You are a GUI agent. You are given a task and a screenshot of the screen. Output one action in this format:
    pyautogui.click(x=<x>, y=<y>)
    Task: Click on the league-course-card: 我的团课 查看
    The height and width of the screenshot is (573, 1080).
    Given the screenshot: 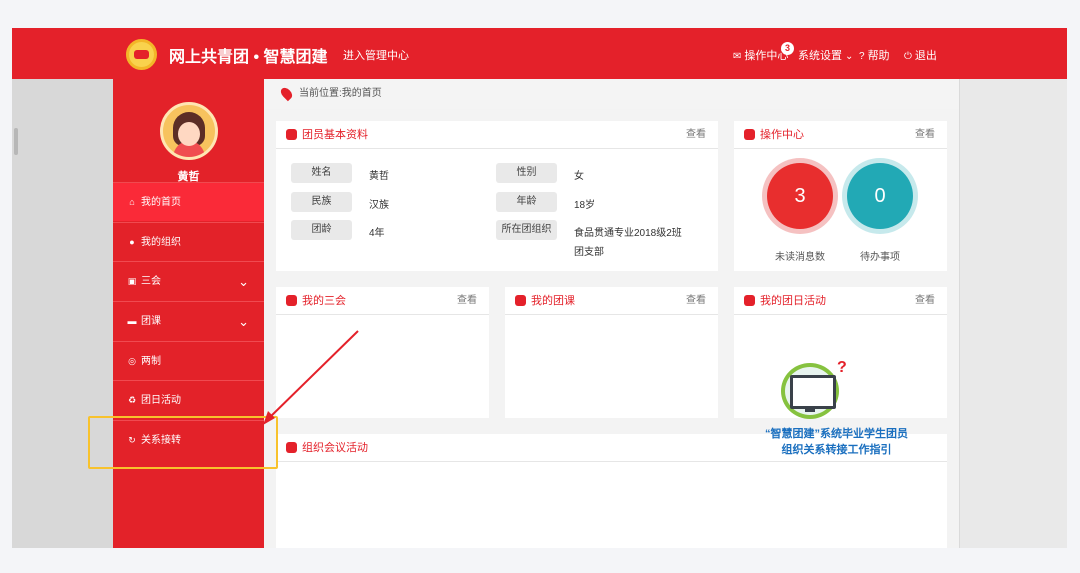 What is the action you would take?
    pyautogui.click(x=611, y=352)
    